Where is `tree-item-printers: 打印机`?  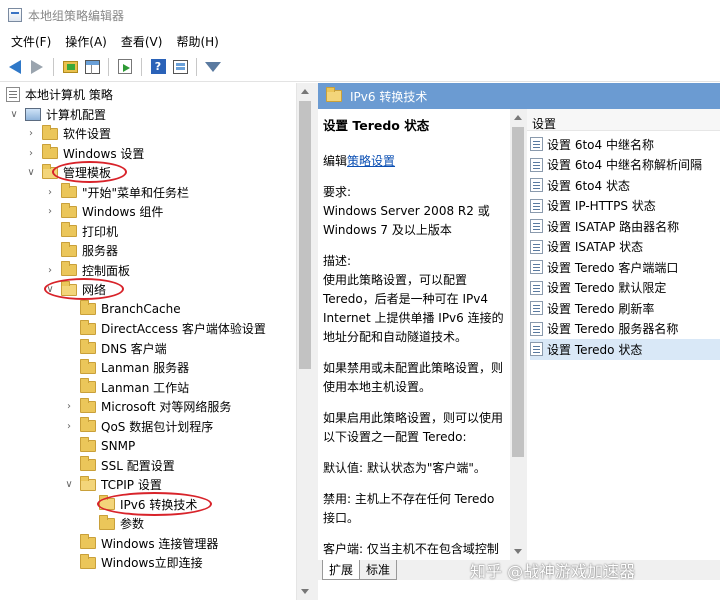
tree-item-printers: 打印机 is located at coordinates (81, 232).